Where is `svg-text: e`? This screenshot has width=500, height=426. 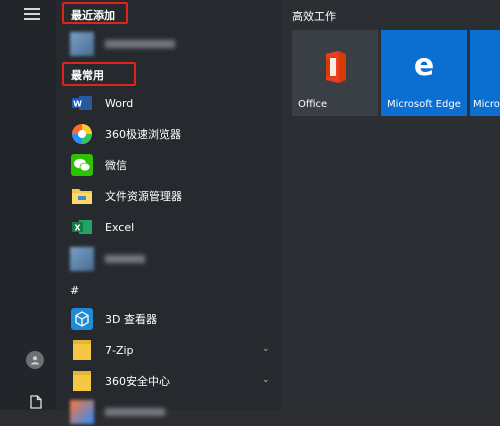 svg-text: e is located at coordinates (424, 65).